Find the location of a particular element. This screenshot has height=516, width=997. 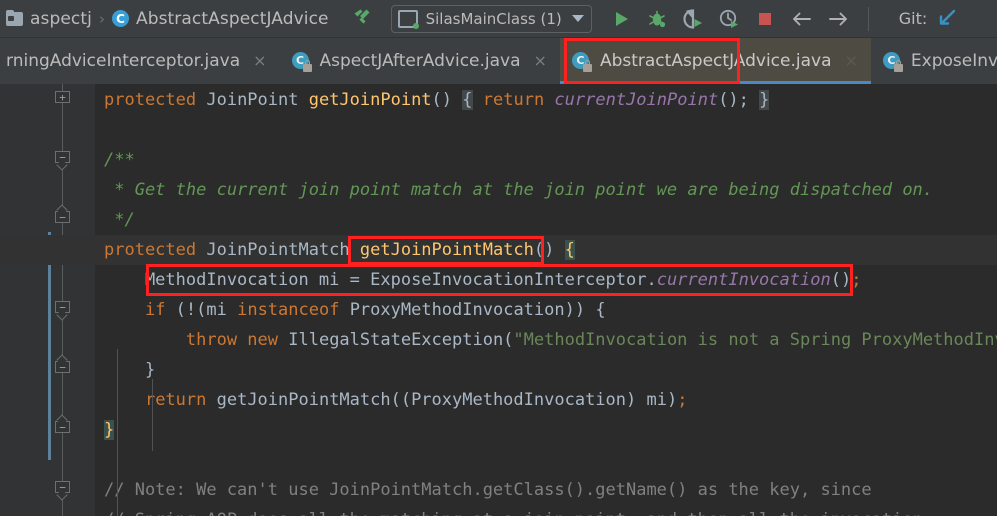

code-token: ProxyMethodInvocation)) { is located at coordinates (477, 310).